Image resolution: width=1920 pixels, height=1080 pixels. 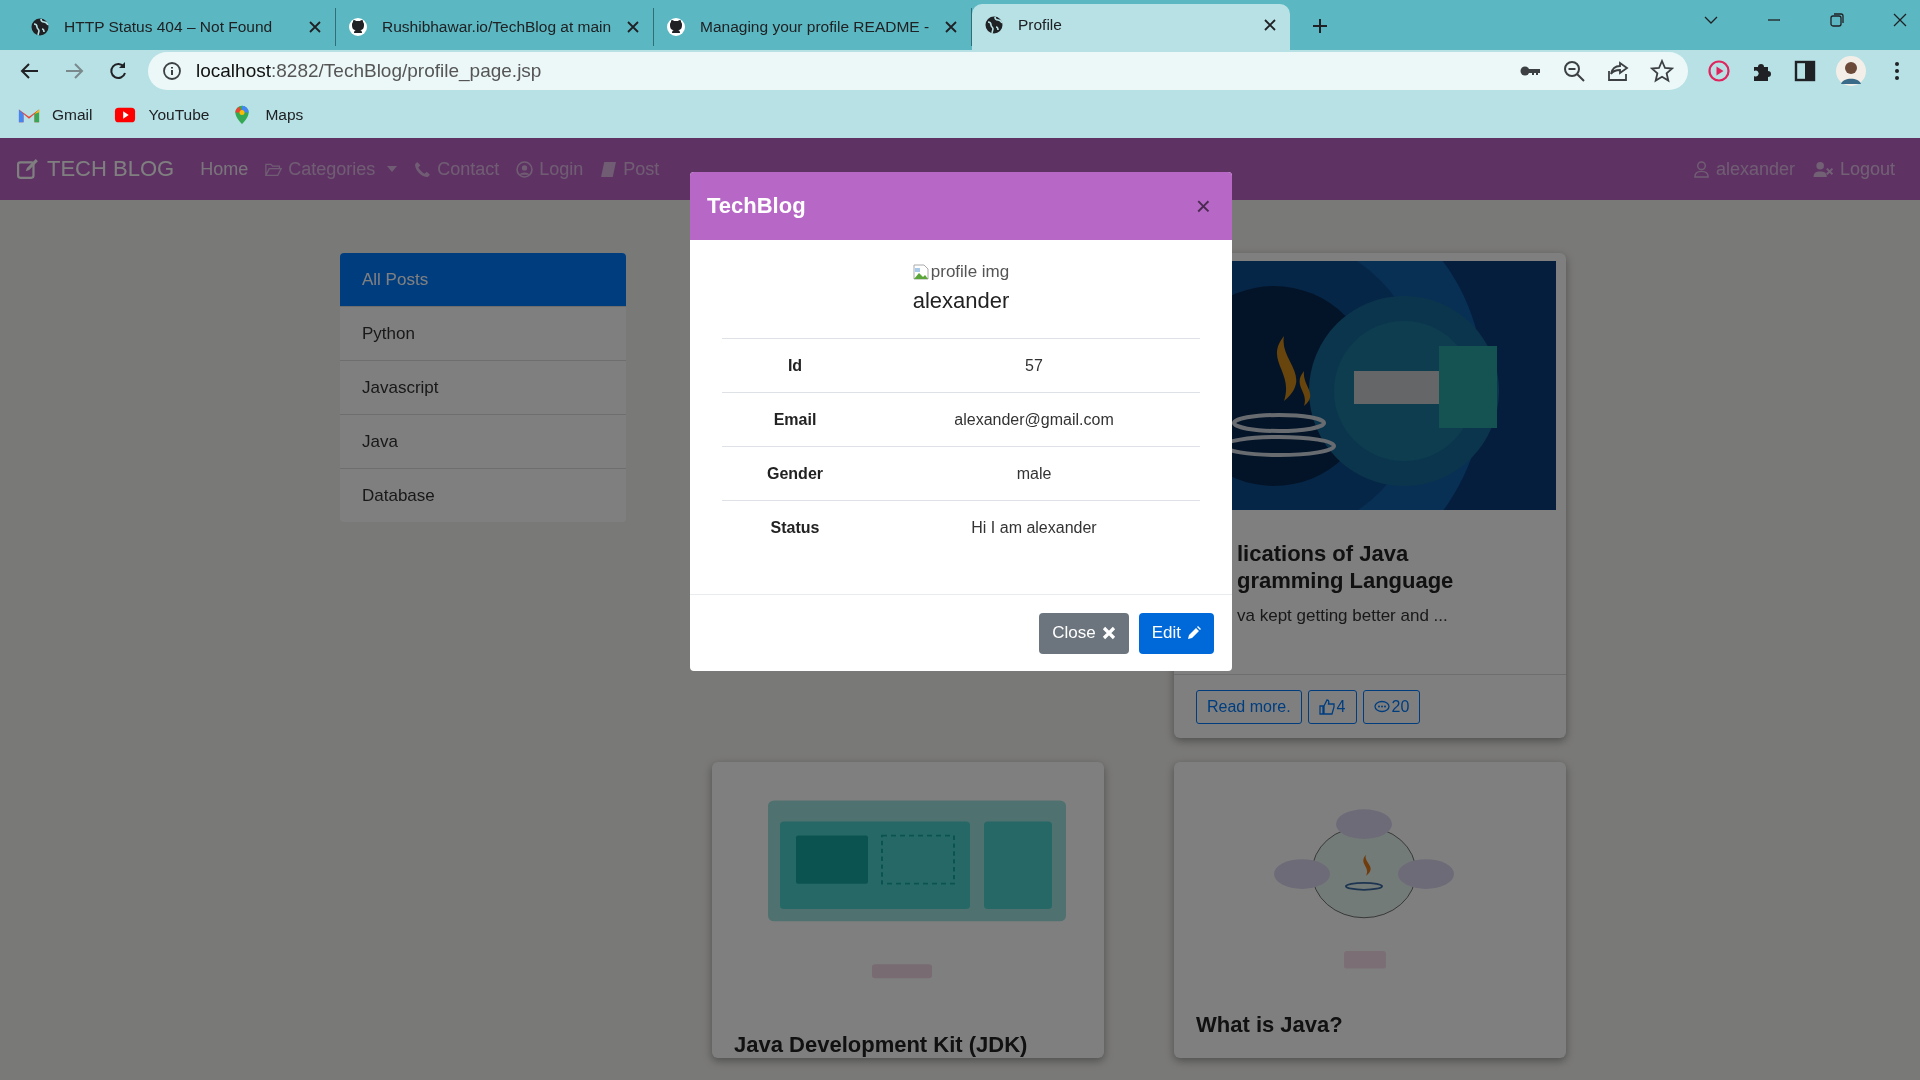 What do you see at coordinates (30, 71) in the screenshot?
I see `back-icon` at bounding box center [30, 71].